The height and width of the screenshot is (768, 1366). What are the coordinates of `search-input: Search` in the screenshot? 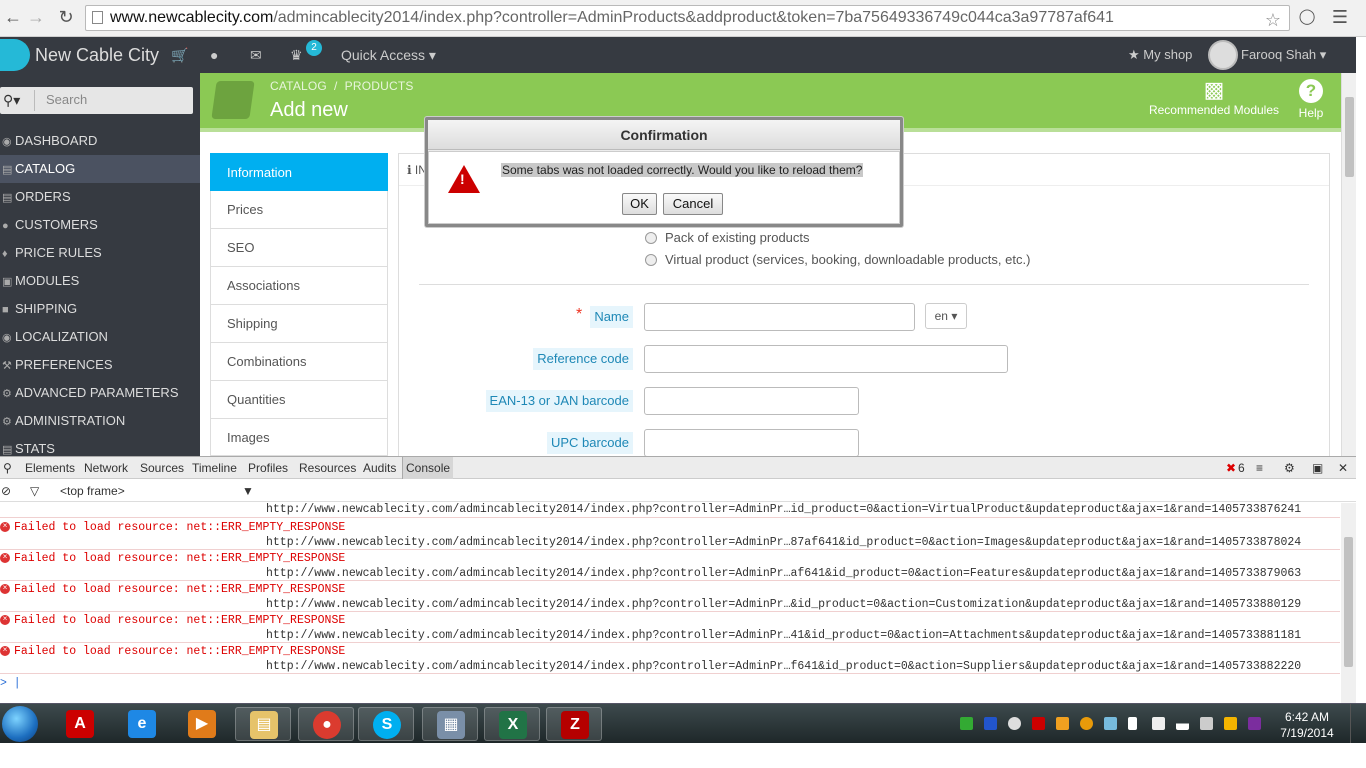 It's located at (66, 99).